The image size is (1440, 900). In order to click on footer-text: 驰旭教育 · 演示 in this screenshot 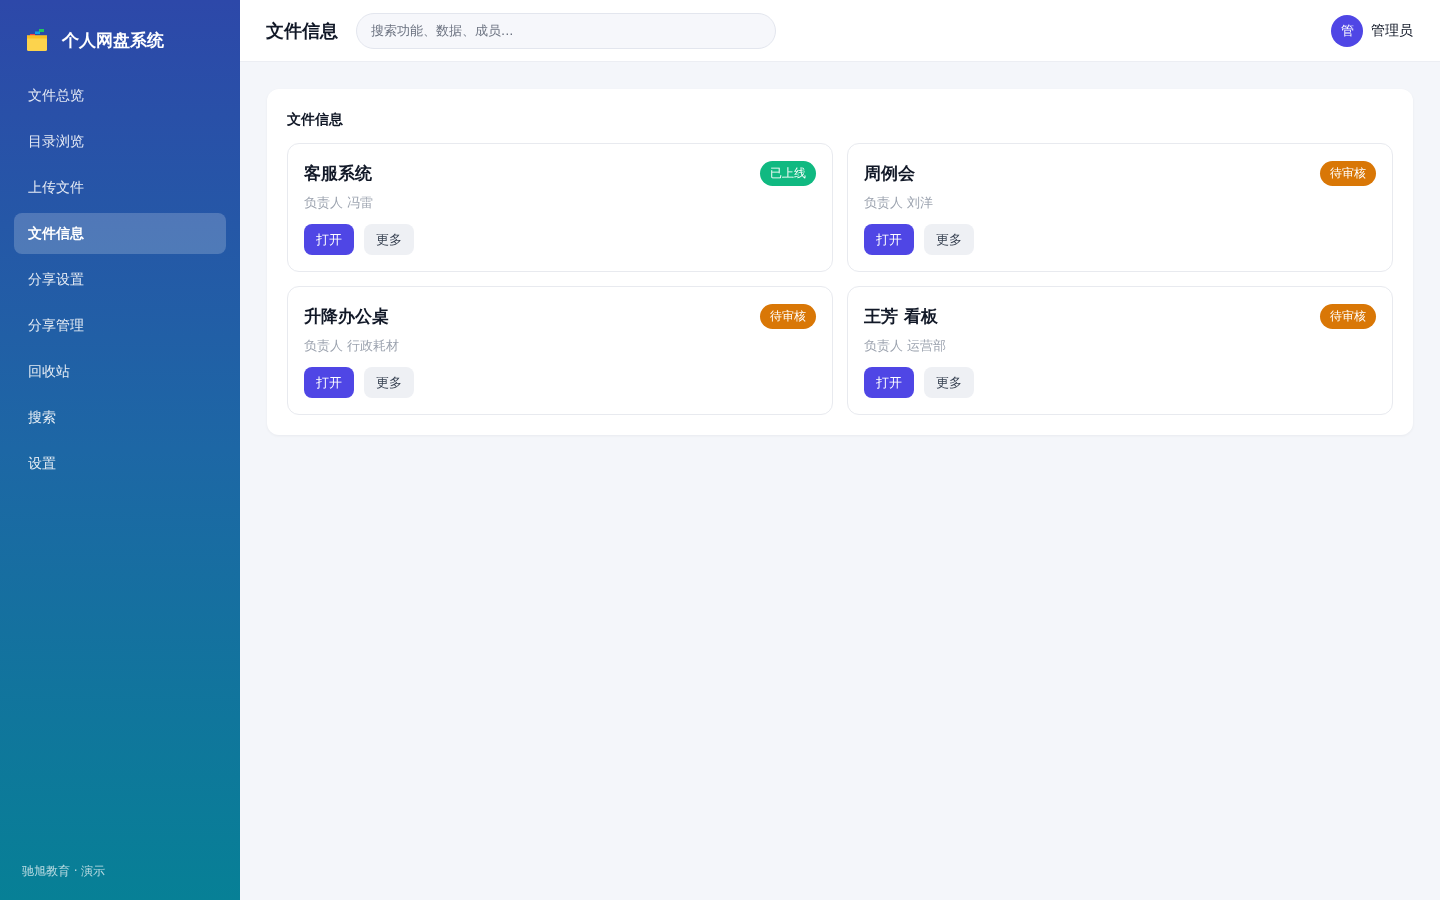, I will do `click(64, 871)`.